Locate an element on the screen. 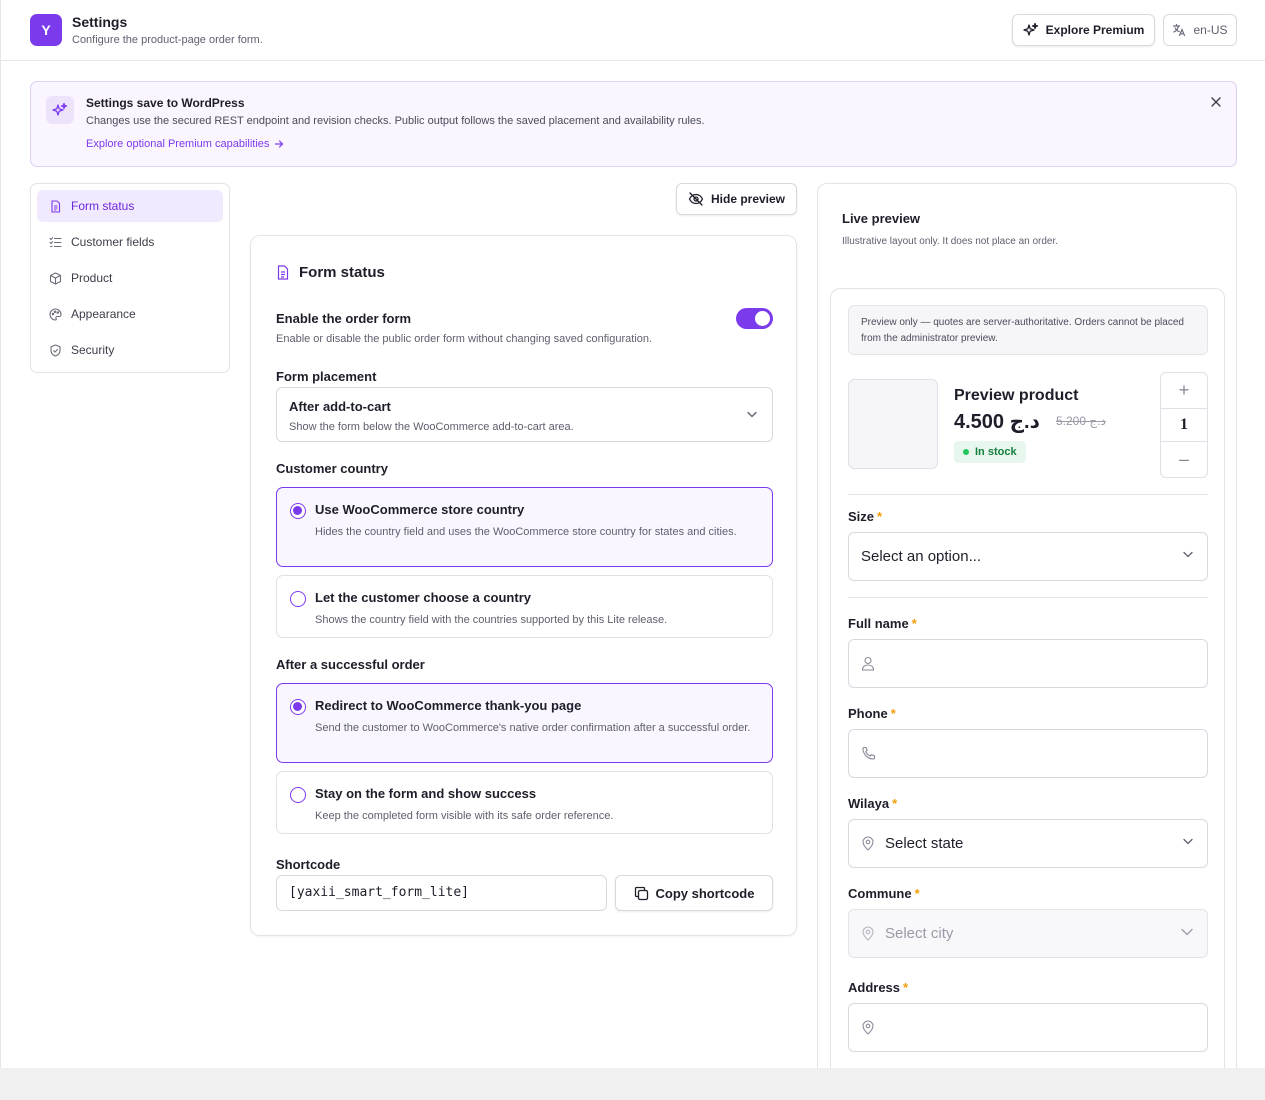  quantity-minus-button: – is located at coordinates (1184, 459).